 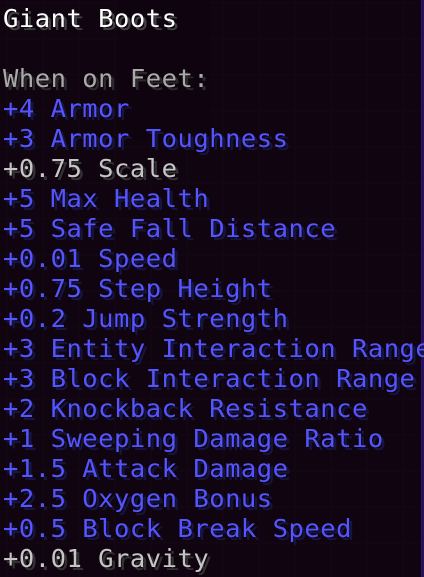 I want to click on attribute-modifier: +3 Armor Toughness, so click(x=146, y=138).